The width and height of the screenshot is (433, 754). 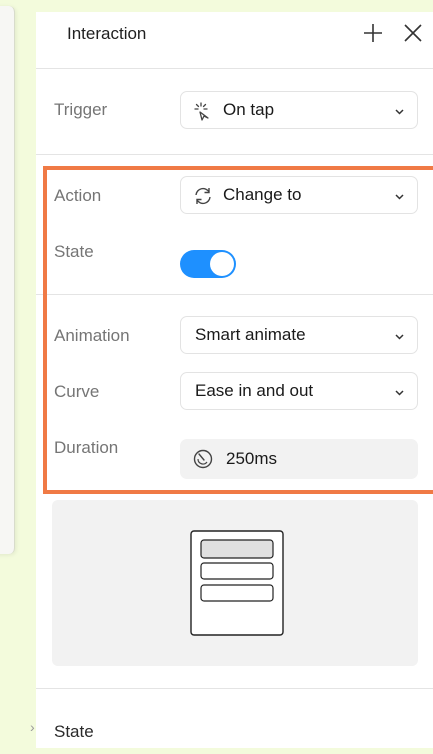 What do you see at coordinates (249, 109) in the screenshot?
I see `trigger-value: On tap` at bounding box center [249, 109].